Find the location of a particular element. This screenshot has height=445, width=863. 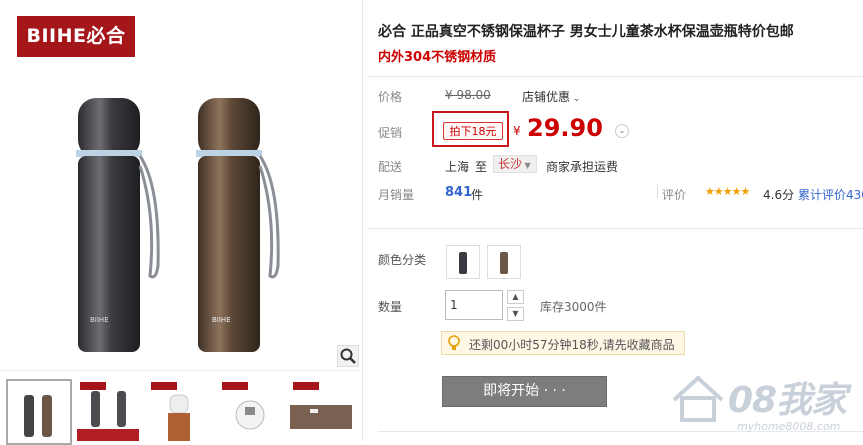

rating-label: 评价 is located at coordinates (674, 195).